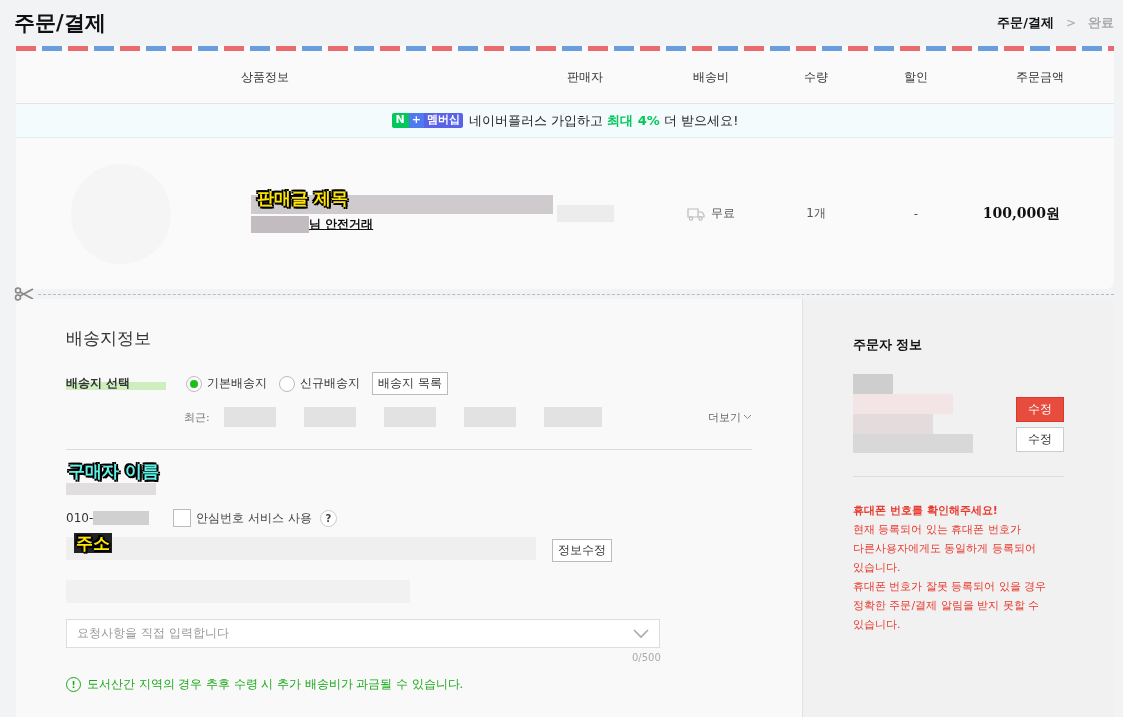 This screenshot has width=1123, height=717. What do you see at coordinates (60, 23) in the screenshot?
I see `page-title: 주문/결제` at bounding box center [60, 23].